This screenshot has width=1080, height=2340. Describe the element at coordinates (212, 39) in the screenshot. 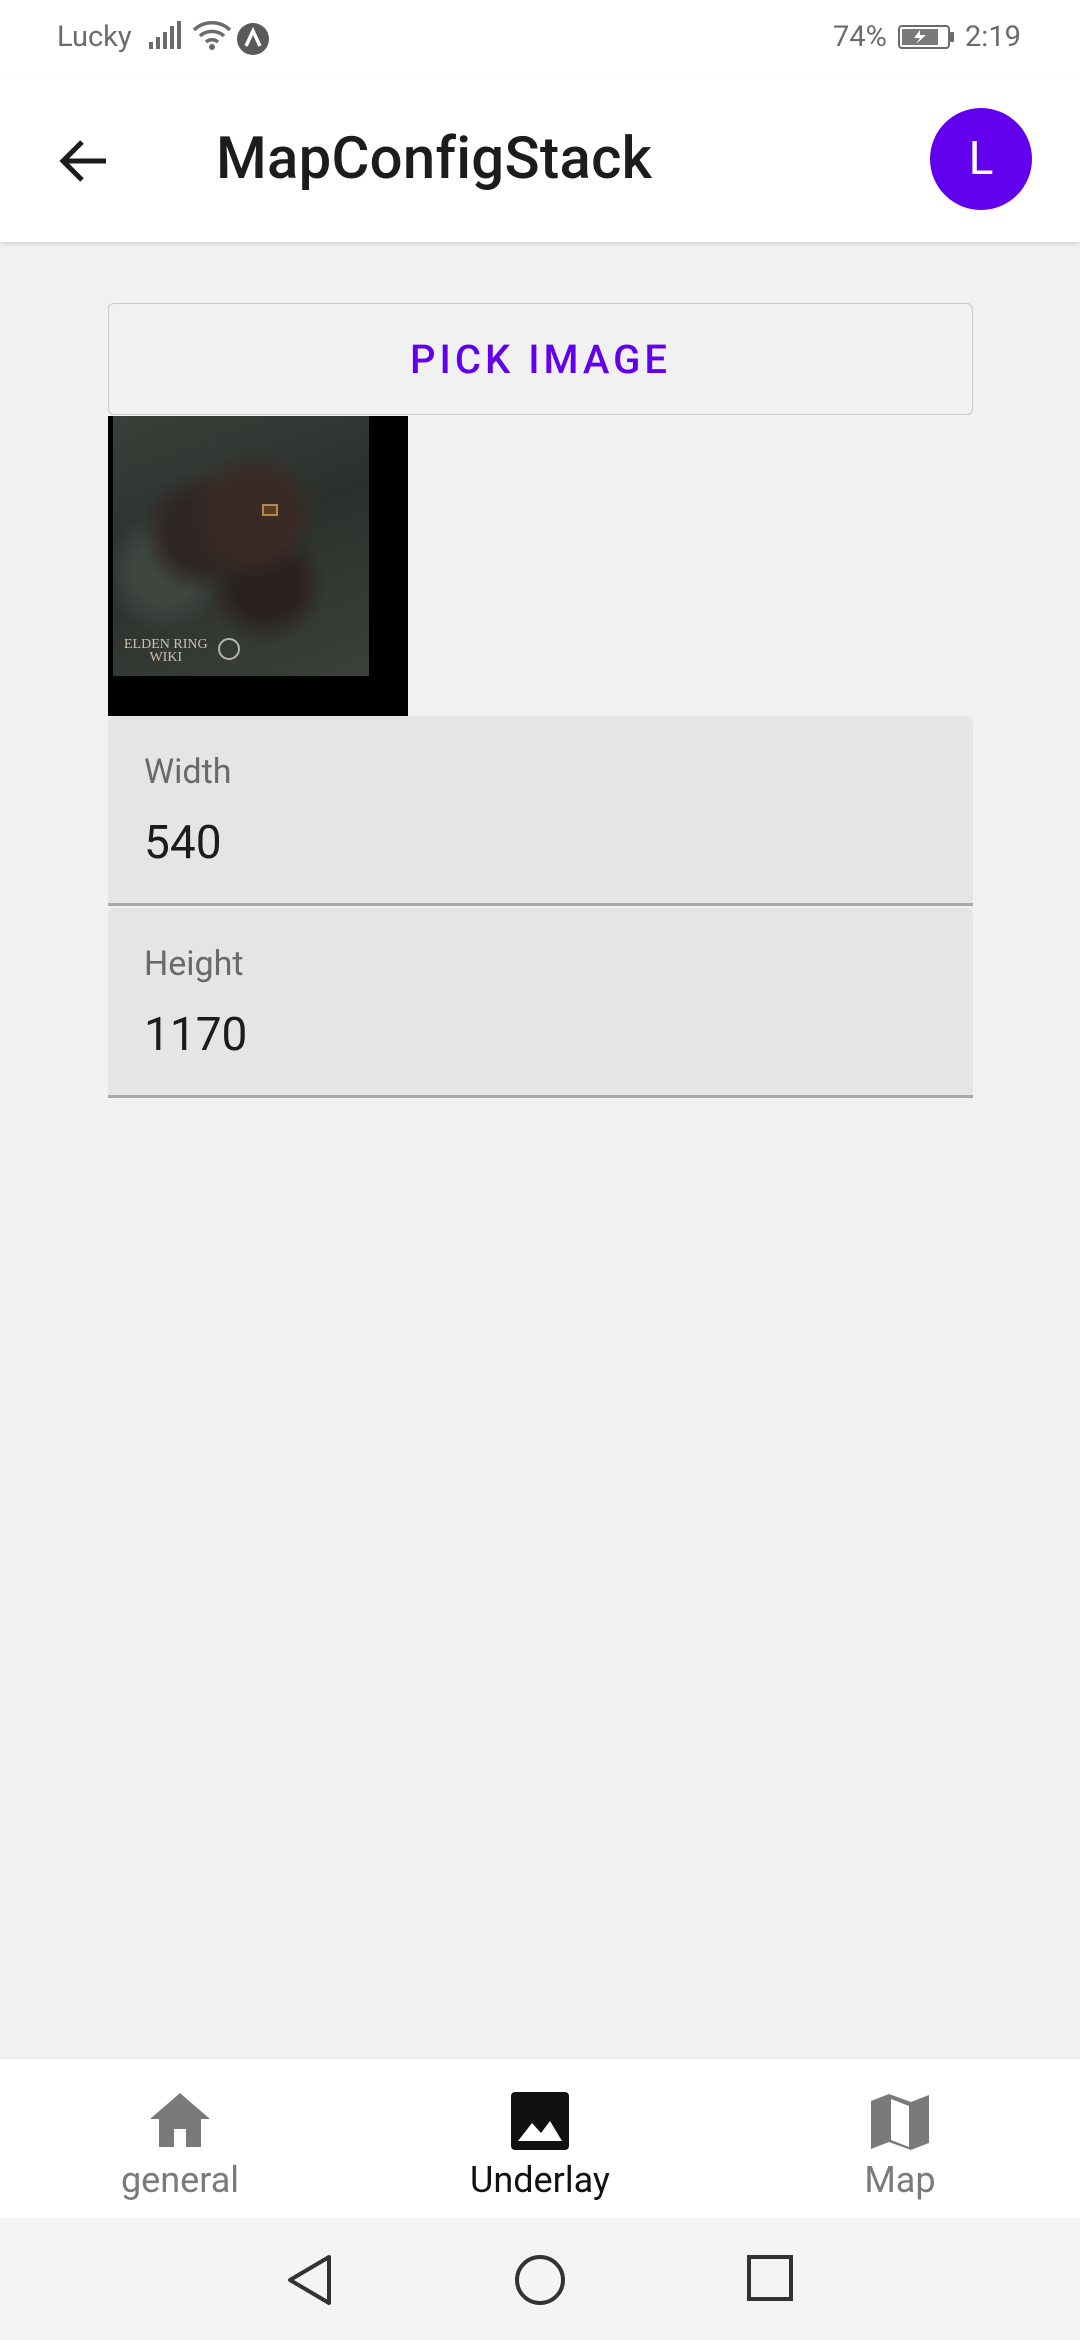

I see `wifi-icon` at that location.